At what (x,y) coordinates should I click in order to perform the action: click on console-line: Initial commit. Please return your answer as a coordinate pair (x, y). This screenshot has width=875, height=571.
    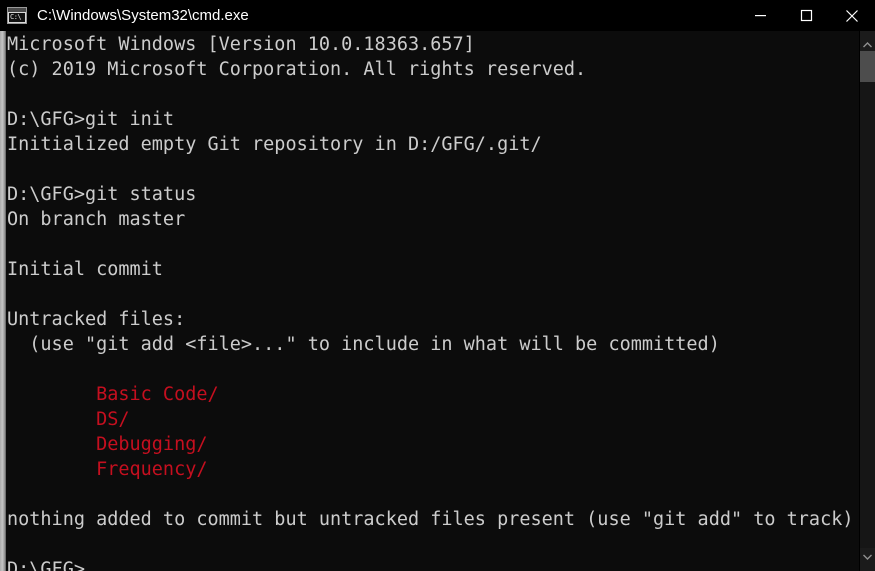
    Looking at the image, I should click on (85, 269).